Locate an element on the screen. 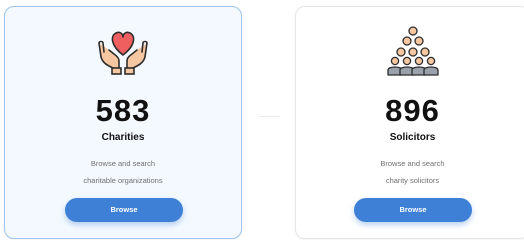 This screenshot has height=240, width=524. charities-desc-line-2: charitable organizations is located at coordinates (123, 180).